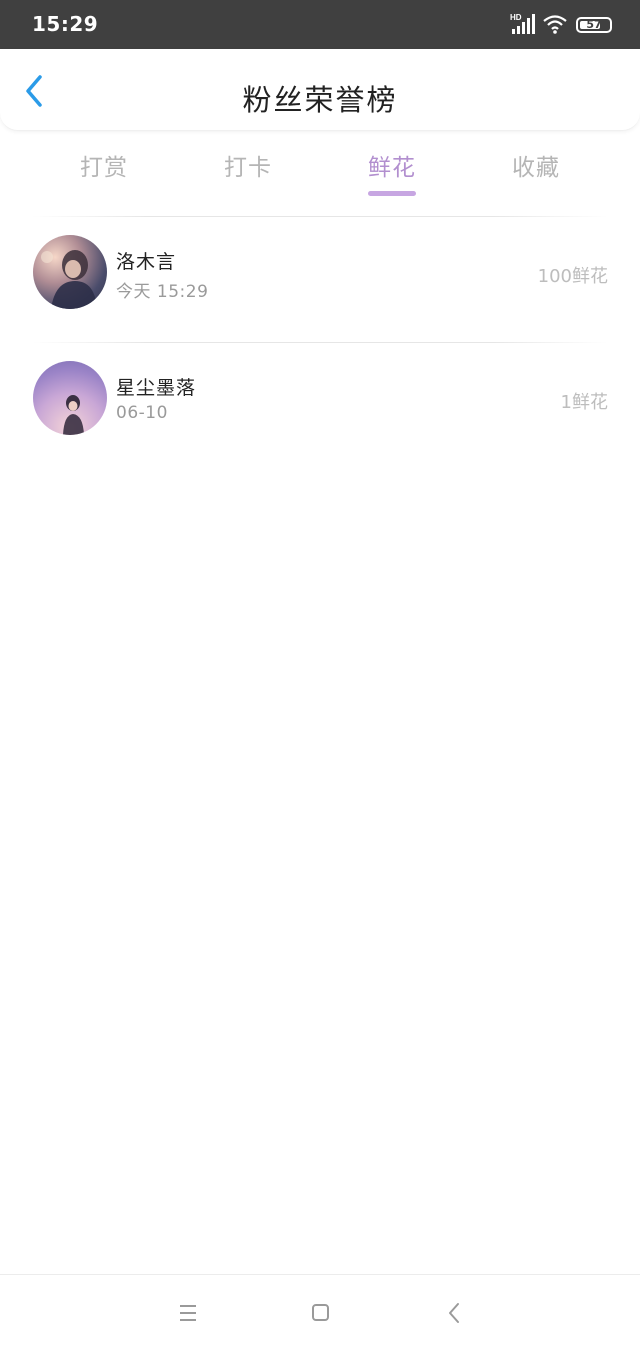 This screenshot has height=1351, width=640. I want to click on battery-icon: 57, so click(594, 25).